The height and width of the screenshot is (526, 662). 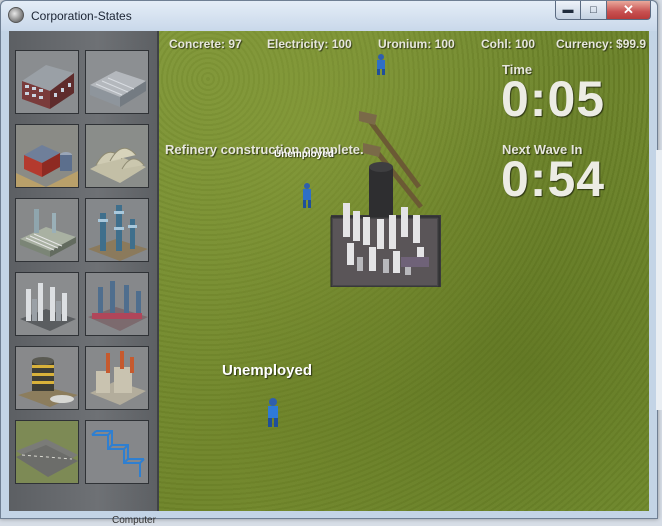 I want to click on minimize-icon: ▬, so click(x=568, y=10).